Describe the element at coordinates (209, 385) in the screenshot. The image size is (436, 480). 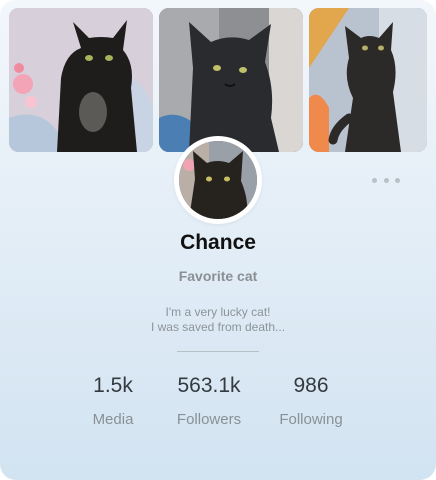
I see `stat-value: 563.1k` at that location.